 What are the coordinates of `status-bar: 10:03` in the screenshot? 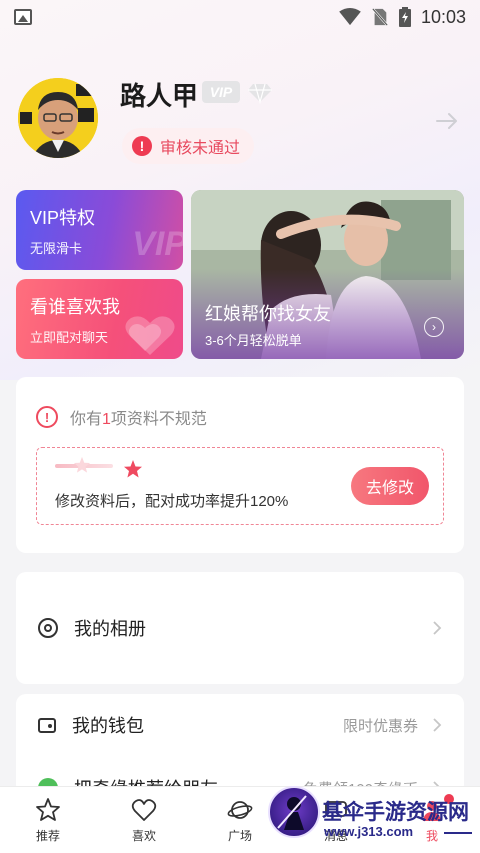 It's located at (240, 17).